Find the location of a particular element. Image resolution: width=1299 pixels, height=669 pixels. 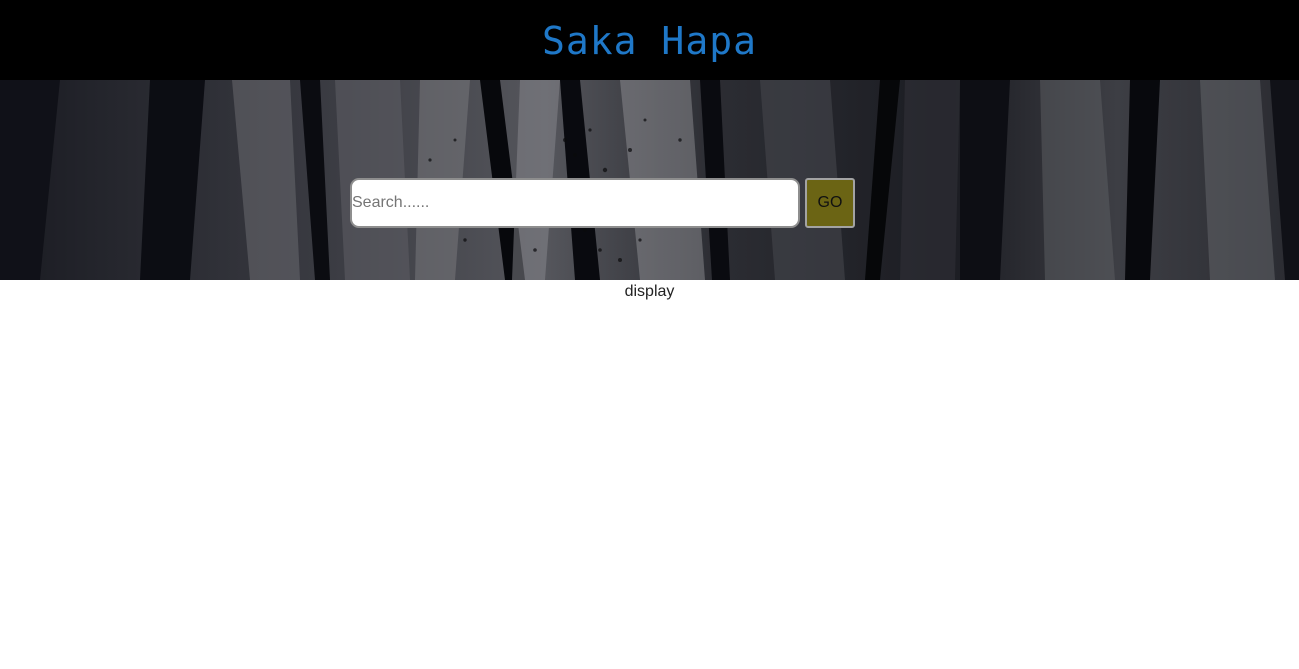

site-title: Saka Hapa is located at coordinates (649, 41).